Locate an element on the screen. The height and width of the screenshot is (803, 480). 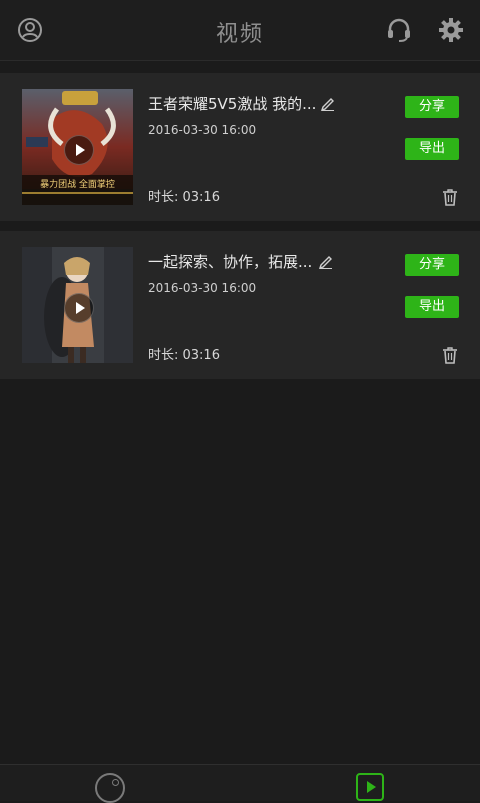
top-bar: 视频 is located at coordinates (240, 30).